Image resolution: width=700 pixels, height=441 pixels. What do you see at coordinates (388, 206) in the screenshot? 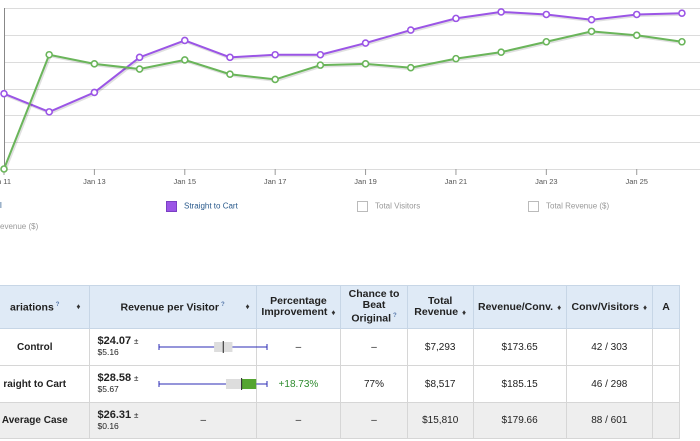
I see `legend-item-total-visitors: Total Visitors` at bounding box center [388, 206].